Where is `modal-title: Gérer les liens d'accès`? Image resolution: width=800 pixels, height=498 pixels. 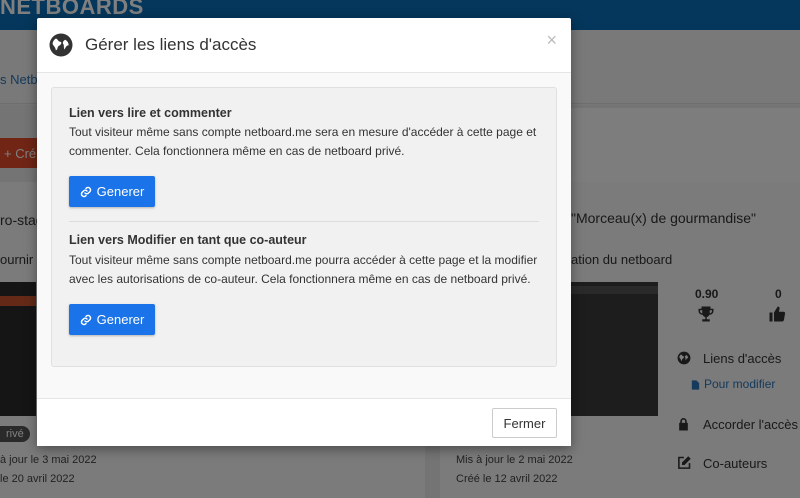 modal-title: Gérer les liens d'accès is located at coordinates (171, 44).